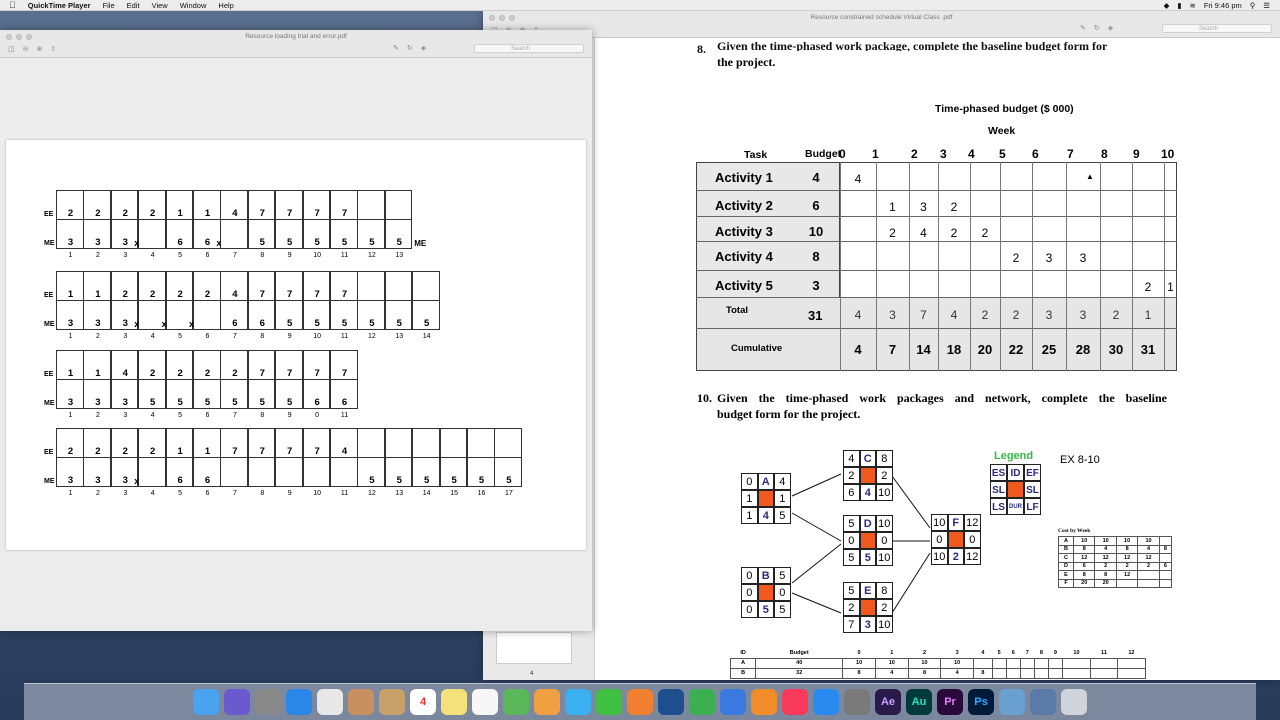  Describe the element at coordinates (97, 493) in the screenshot. I see `week-number: 2` at that location.